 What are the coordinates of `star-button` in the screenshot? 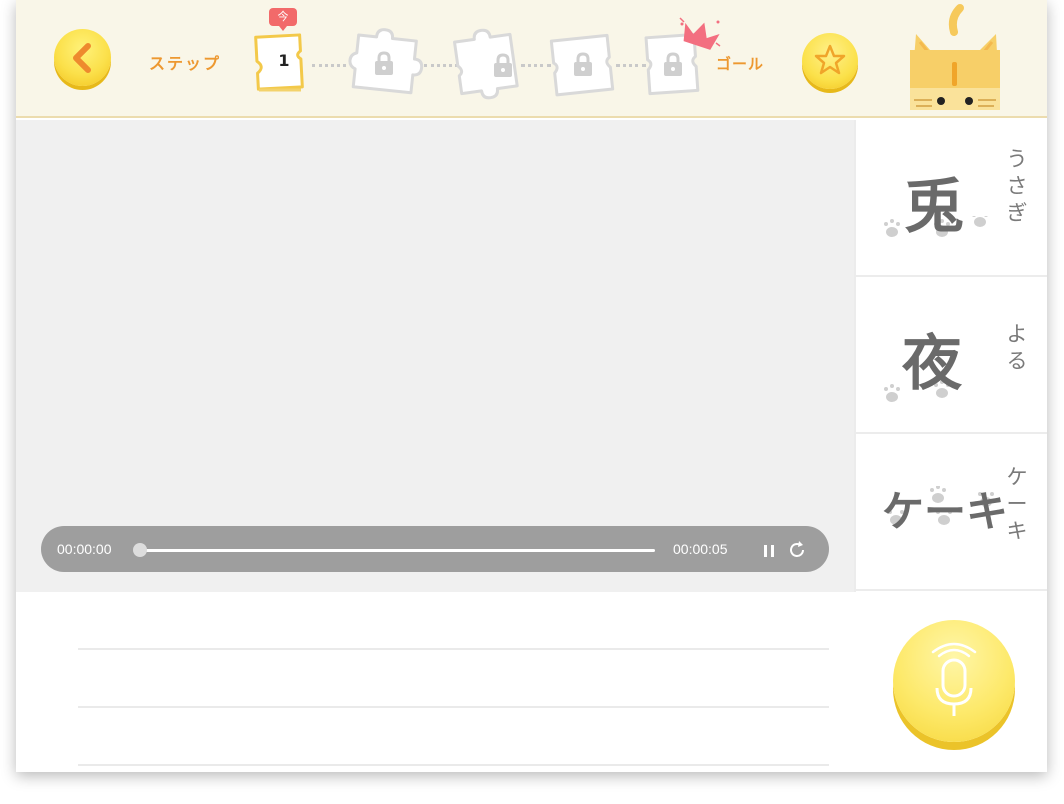 It's located at (830, 61).